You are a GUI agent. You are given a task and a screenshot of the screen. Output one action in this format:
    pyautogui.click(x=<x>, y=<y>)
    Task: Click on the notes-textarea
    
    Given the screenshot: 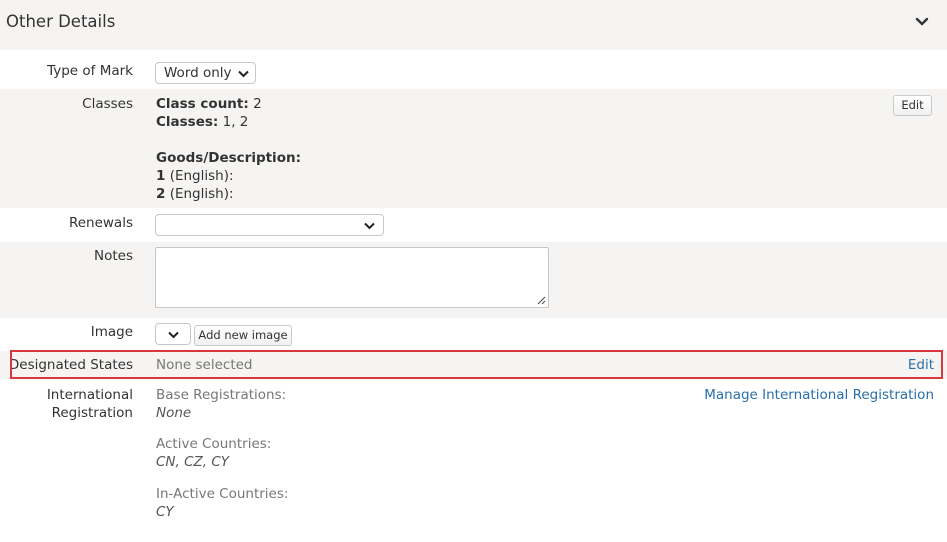 What is the action you would take?
    pyautogui.click(x=352, y=277)
    